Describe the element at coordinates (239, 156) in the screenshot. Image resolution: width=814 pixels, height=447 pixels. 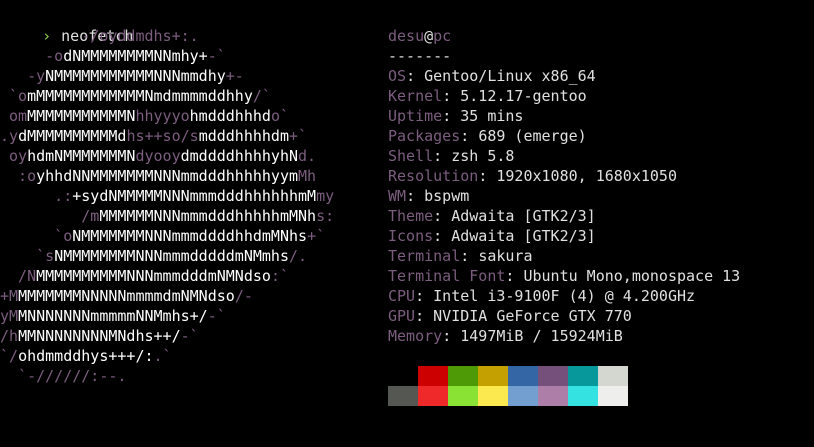
I see `logo-segment: dmddddhhhhyhN` at that location.